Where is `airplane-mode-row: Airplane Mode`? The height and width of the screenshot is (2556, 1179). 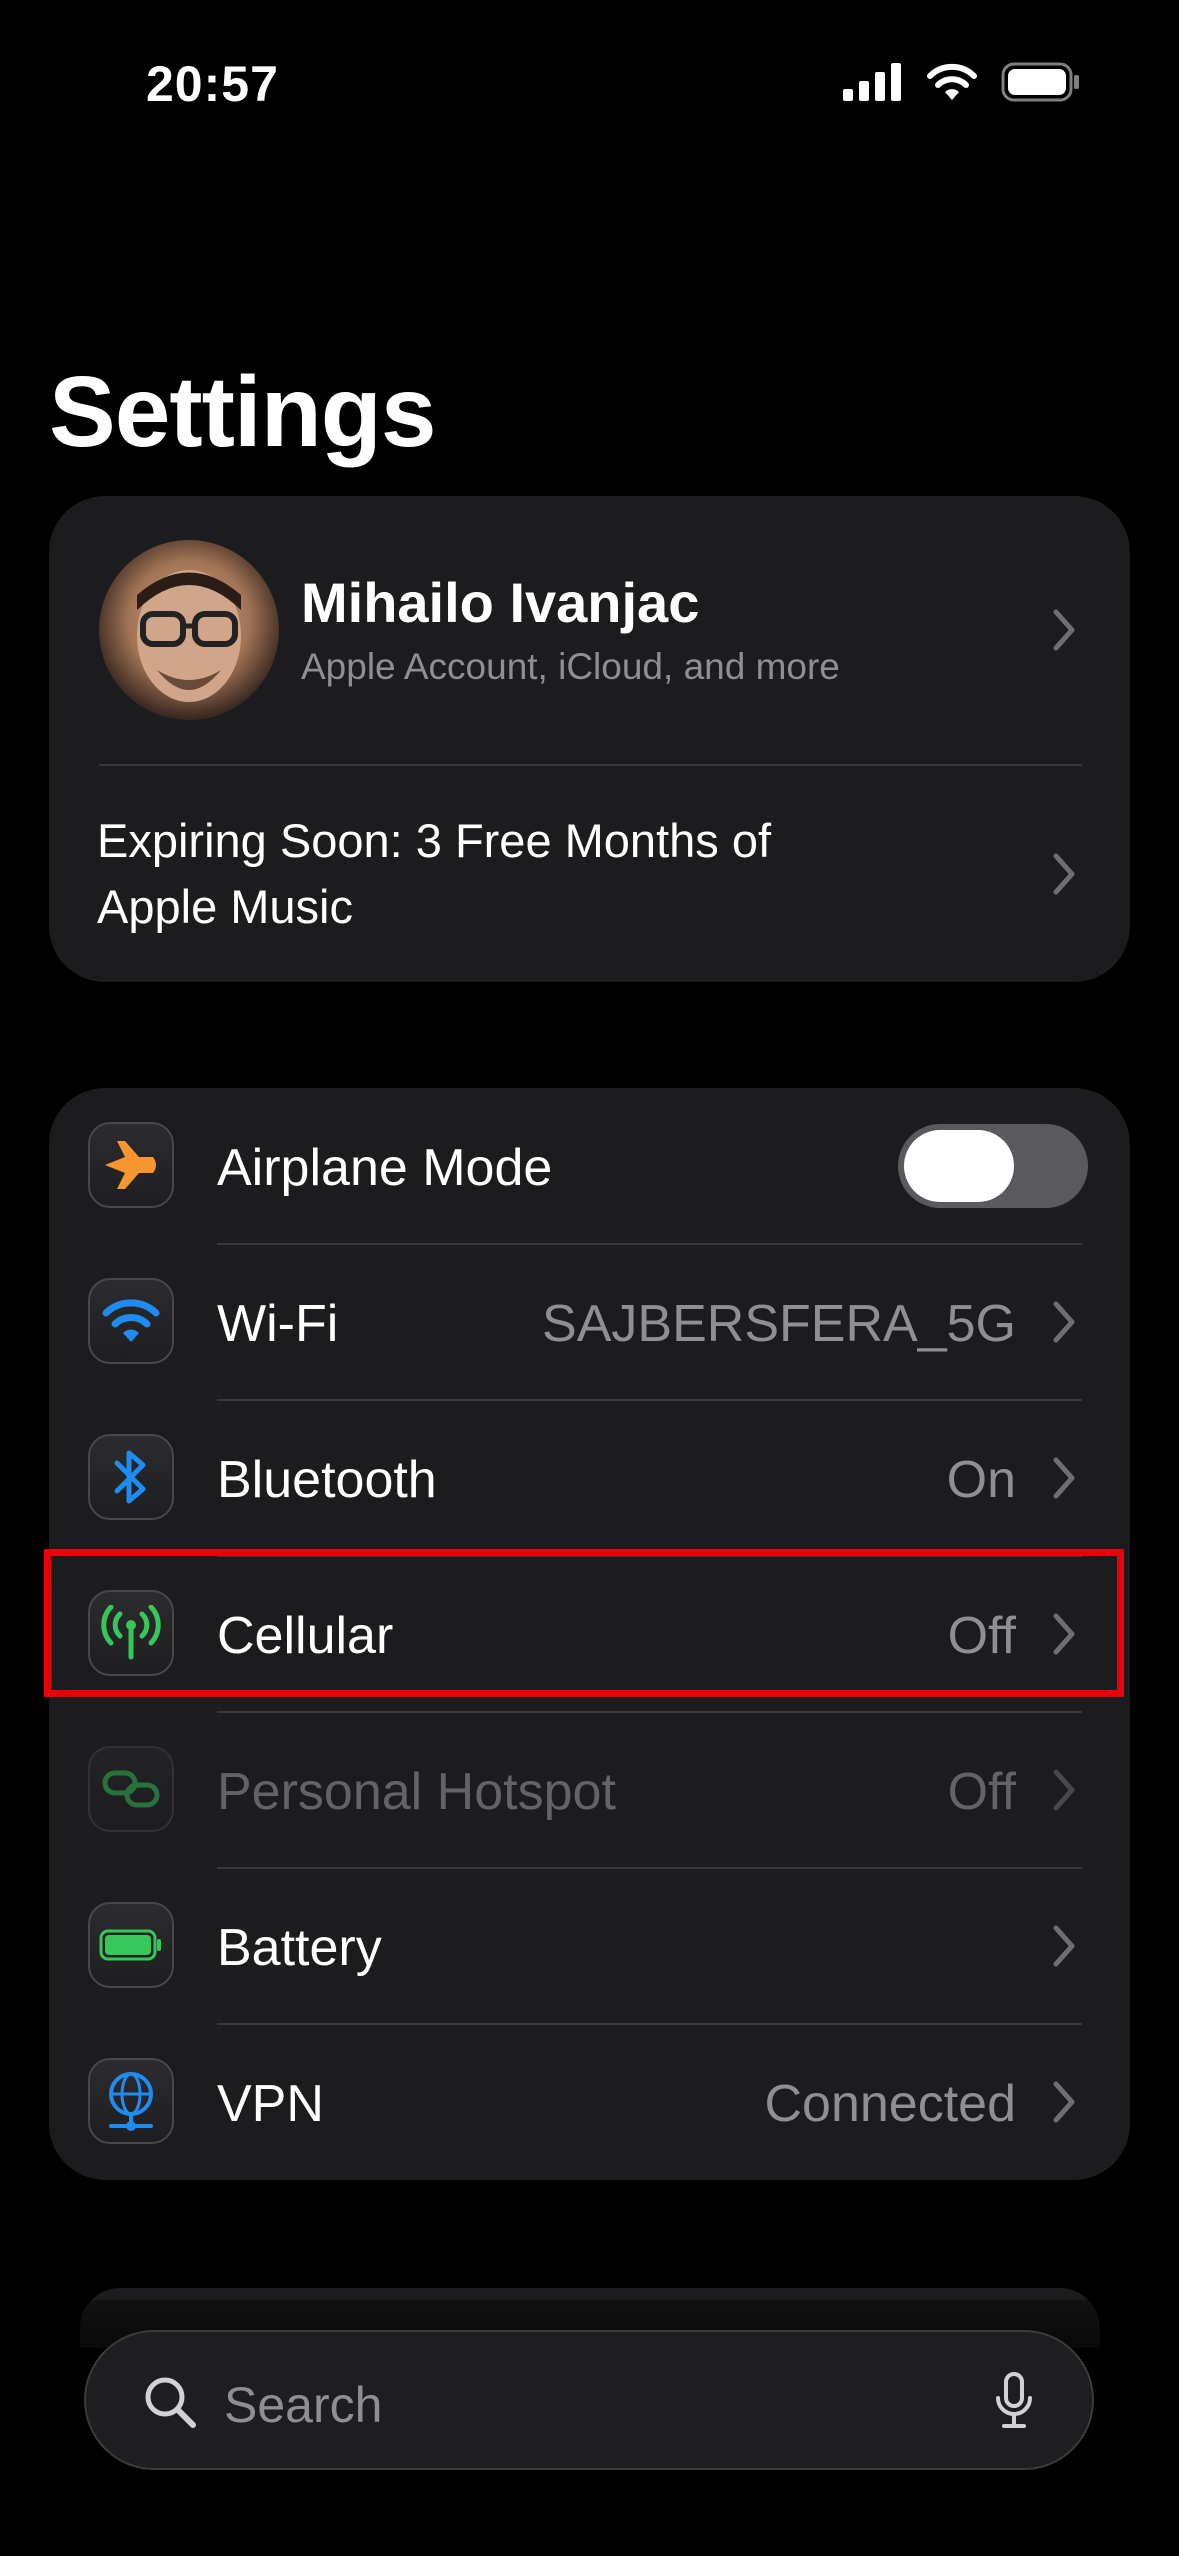
airplane-mode-row: Airplane Mode is located at coordinates (589, 1166).